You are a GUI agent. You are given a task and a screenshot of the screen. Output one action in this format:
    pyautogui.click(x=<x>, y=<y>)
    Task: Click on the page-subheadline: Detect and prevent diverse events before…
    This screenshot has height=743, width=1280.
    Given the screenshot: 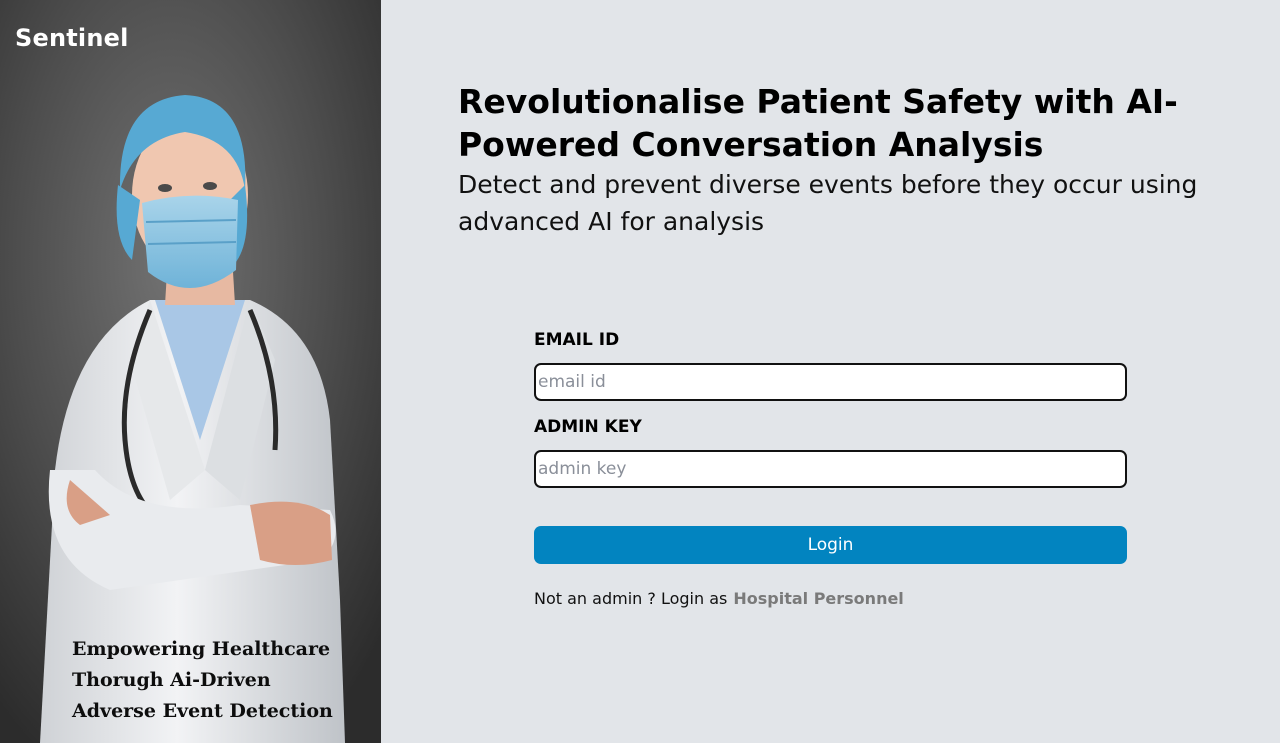 What is the action you would take?
    pyautogui.click(x=828, y=203)
    